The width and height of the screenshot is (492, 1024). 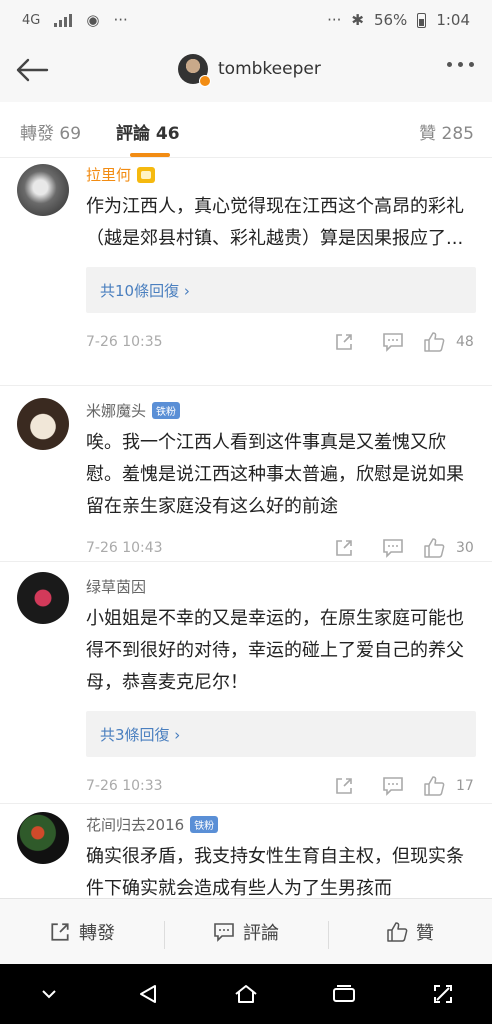 I want to click on comment-text: 确实很矛盾，我支持女性生育自主权，但现实条件下确实就会造成有些人为了生男孩而, so click(x=275, y=872).